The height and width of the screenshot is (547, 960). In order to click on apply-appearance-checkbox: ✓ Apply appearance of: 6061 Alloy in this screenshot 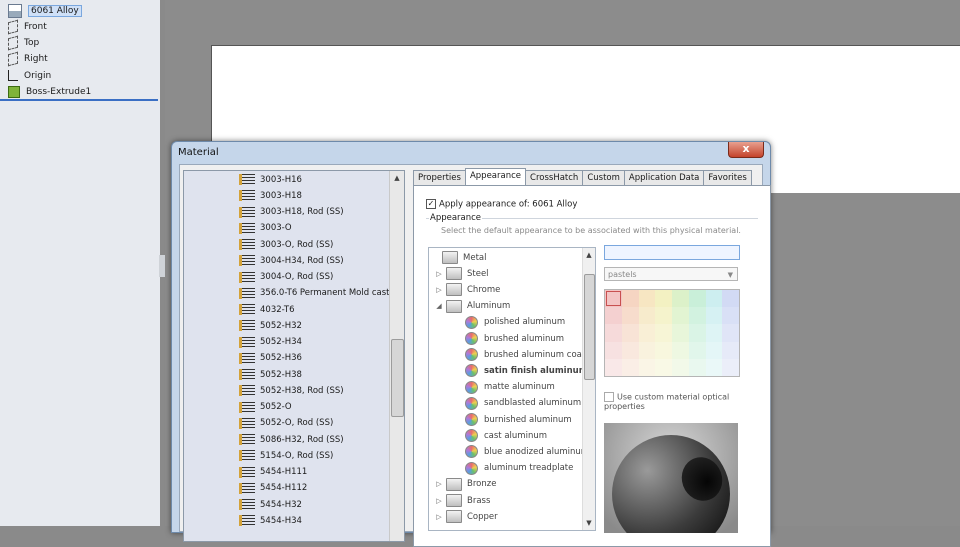, I will do `click(501, 204)`.